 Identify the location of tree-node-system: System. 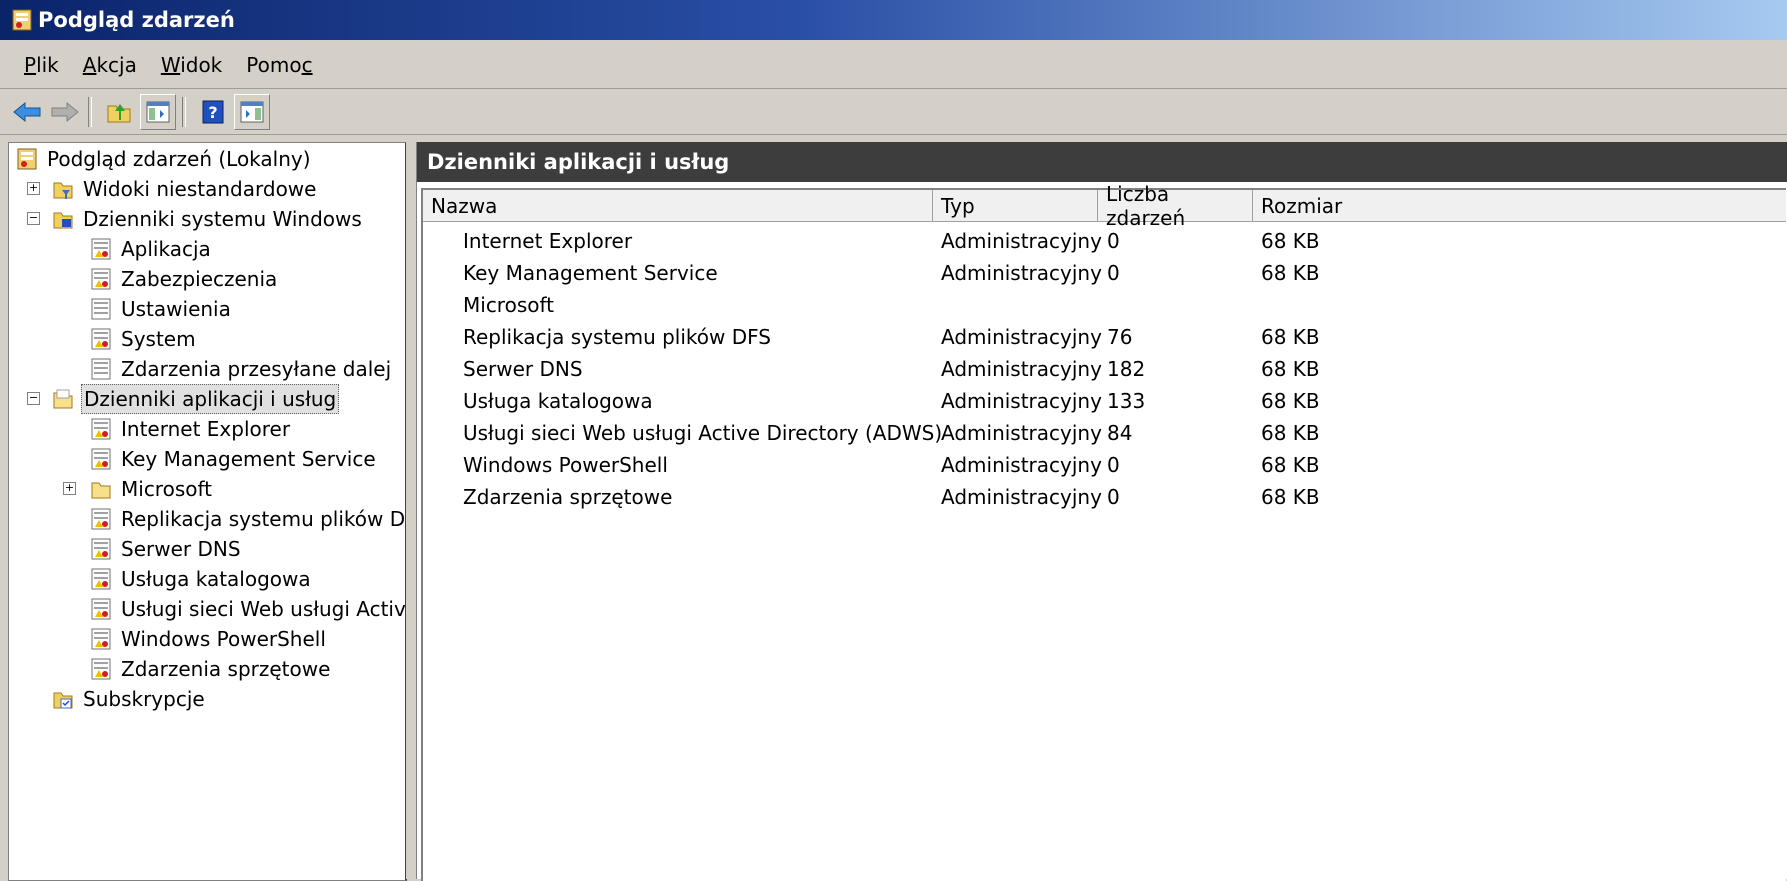
(144, 339).